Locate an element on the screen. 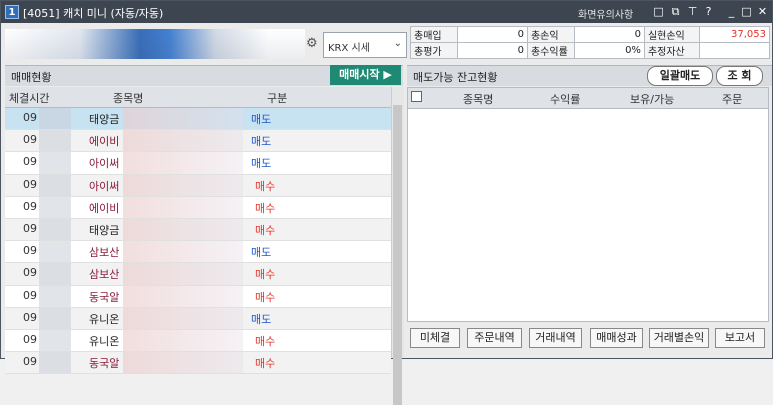 This screenshot has width=773, height=405. bulk-sell-button: 일괄매도 is located at coordinates (680, 76).